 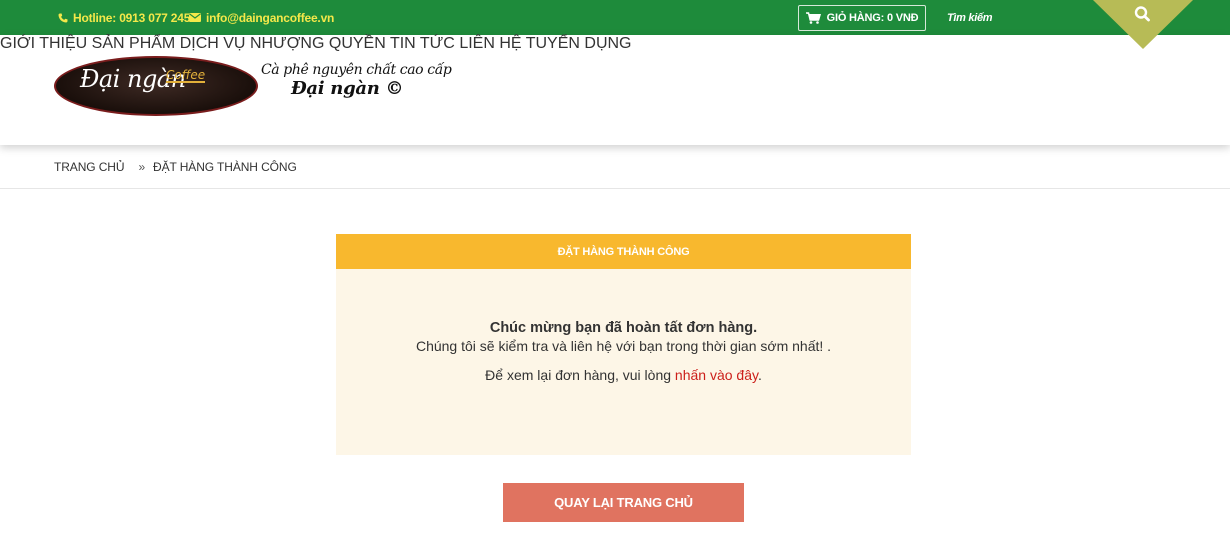 I want to click on search-button, so click(x=1143, y=25).